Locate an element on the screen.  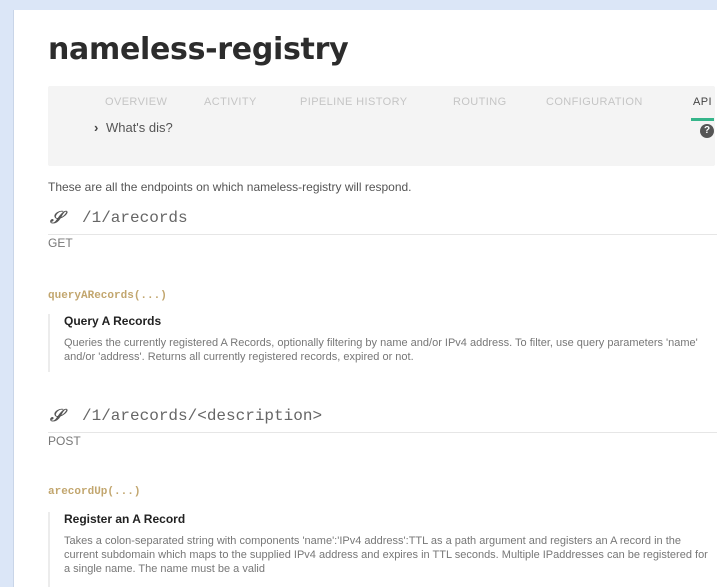
doc-title: Register an A Record is located at coordinates (125, 519).